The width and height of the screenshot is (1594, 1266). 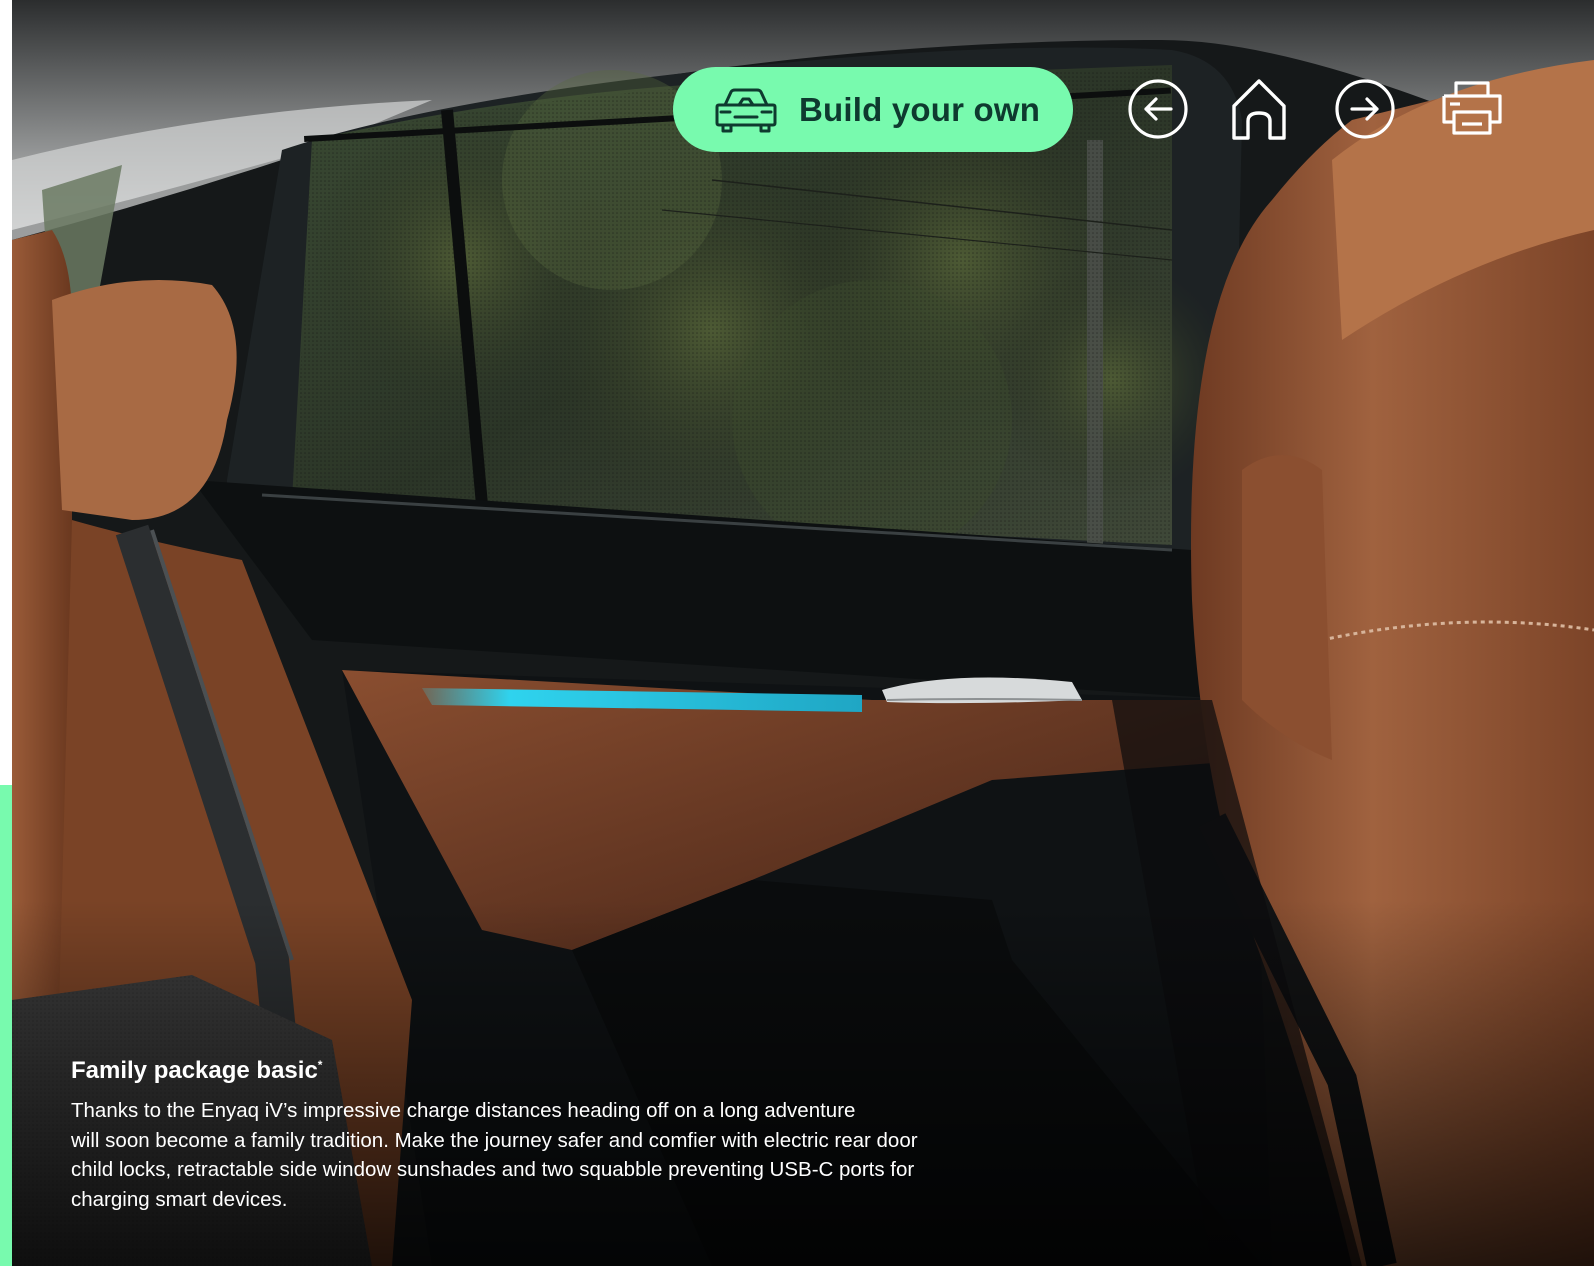 I want to click on footnote-marker: *, so click(x=320, y=1065).